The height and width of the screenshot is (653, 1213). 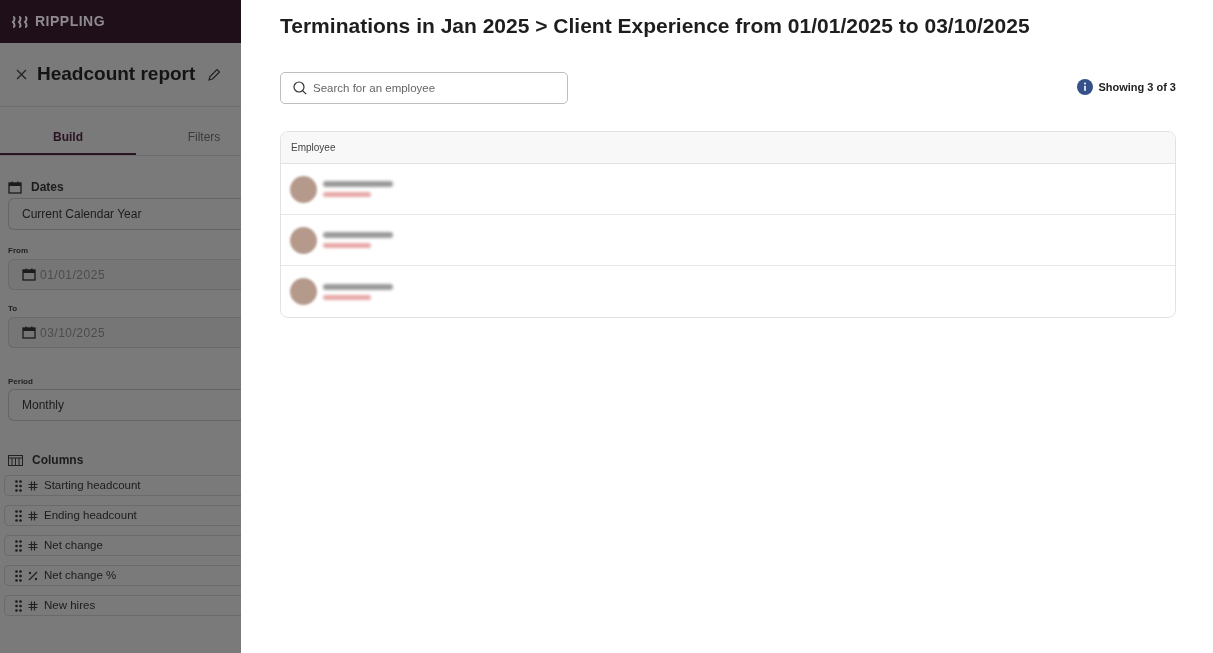 What do you see at coordinates (313, 148) in the screenshot?
I see `column-header: Employee` at bounding box center [313, 148].